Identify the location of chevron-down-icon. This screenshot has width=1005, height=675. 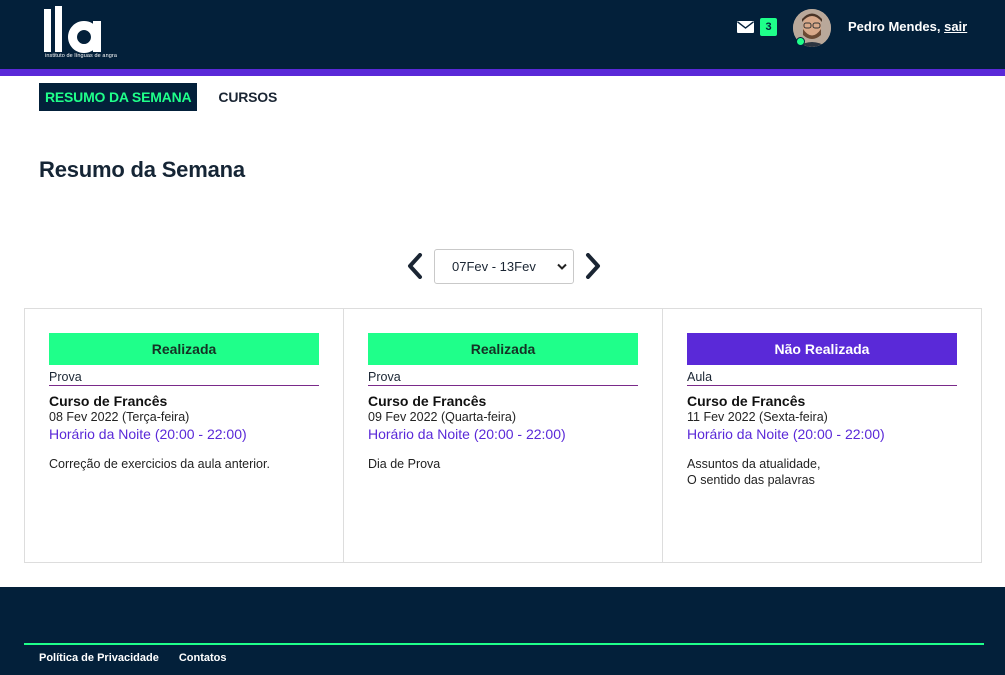
(562, 266).